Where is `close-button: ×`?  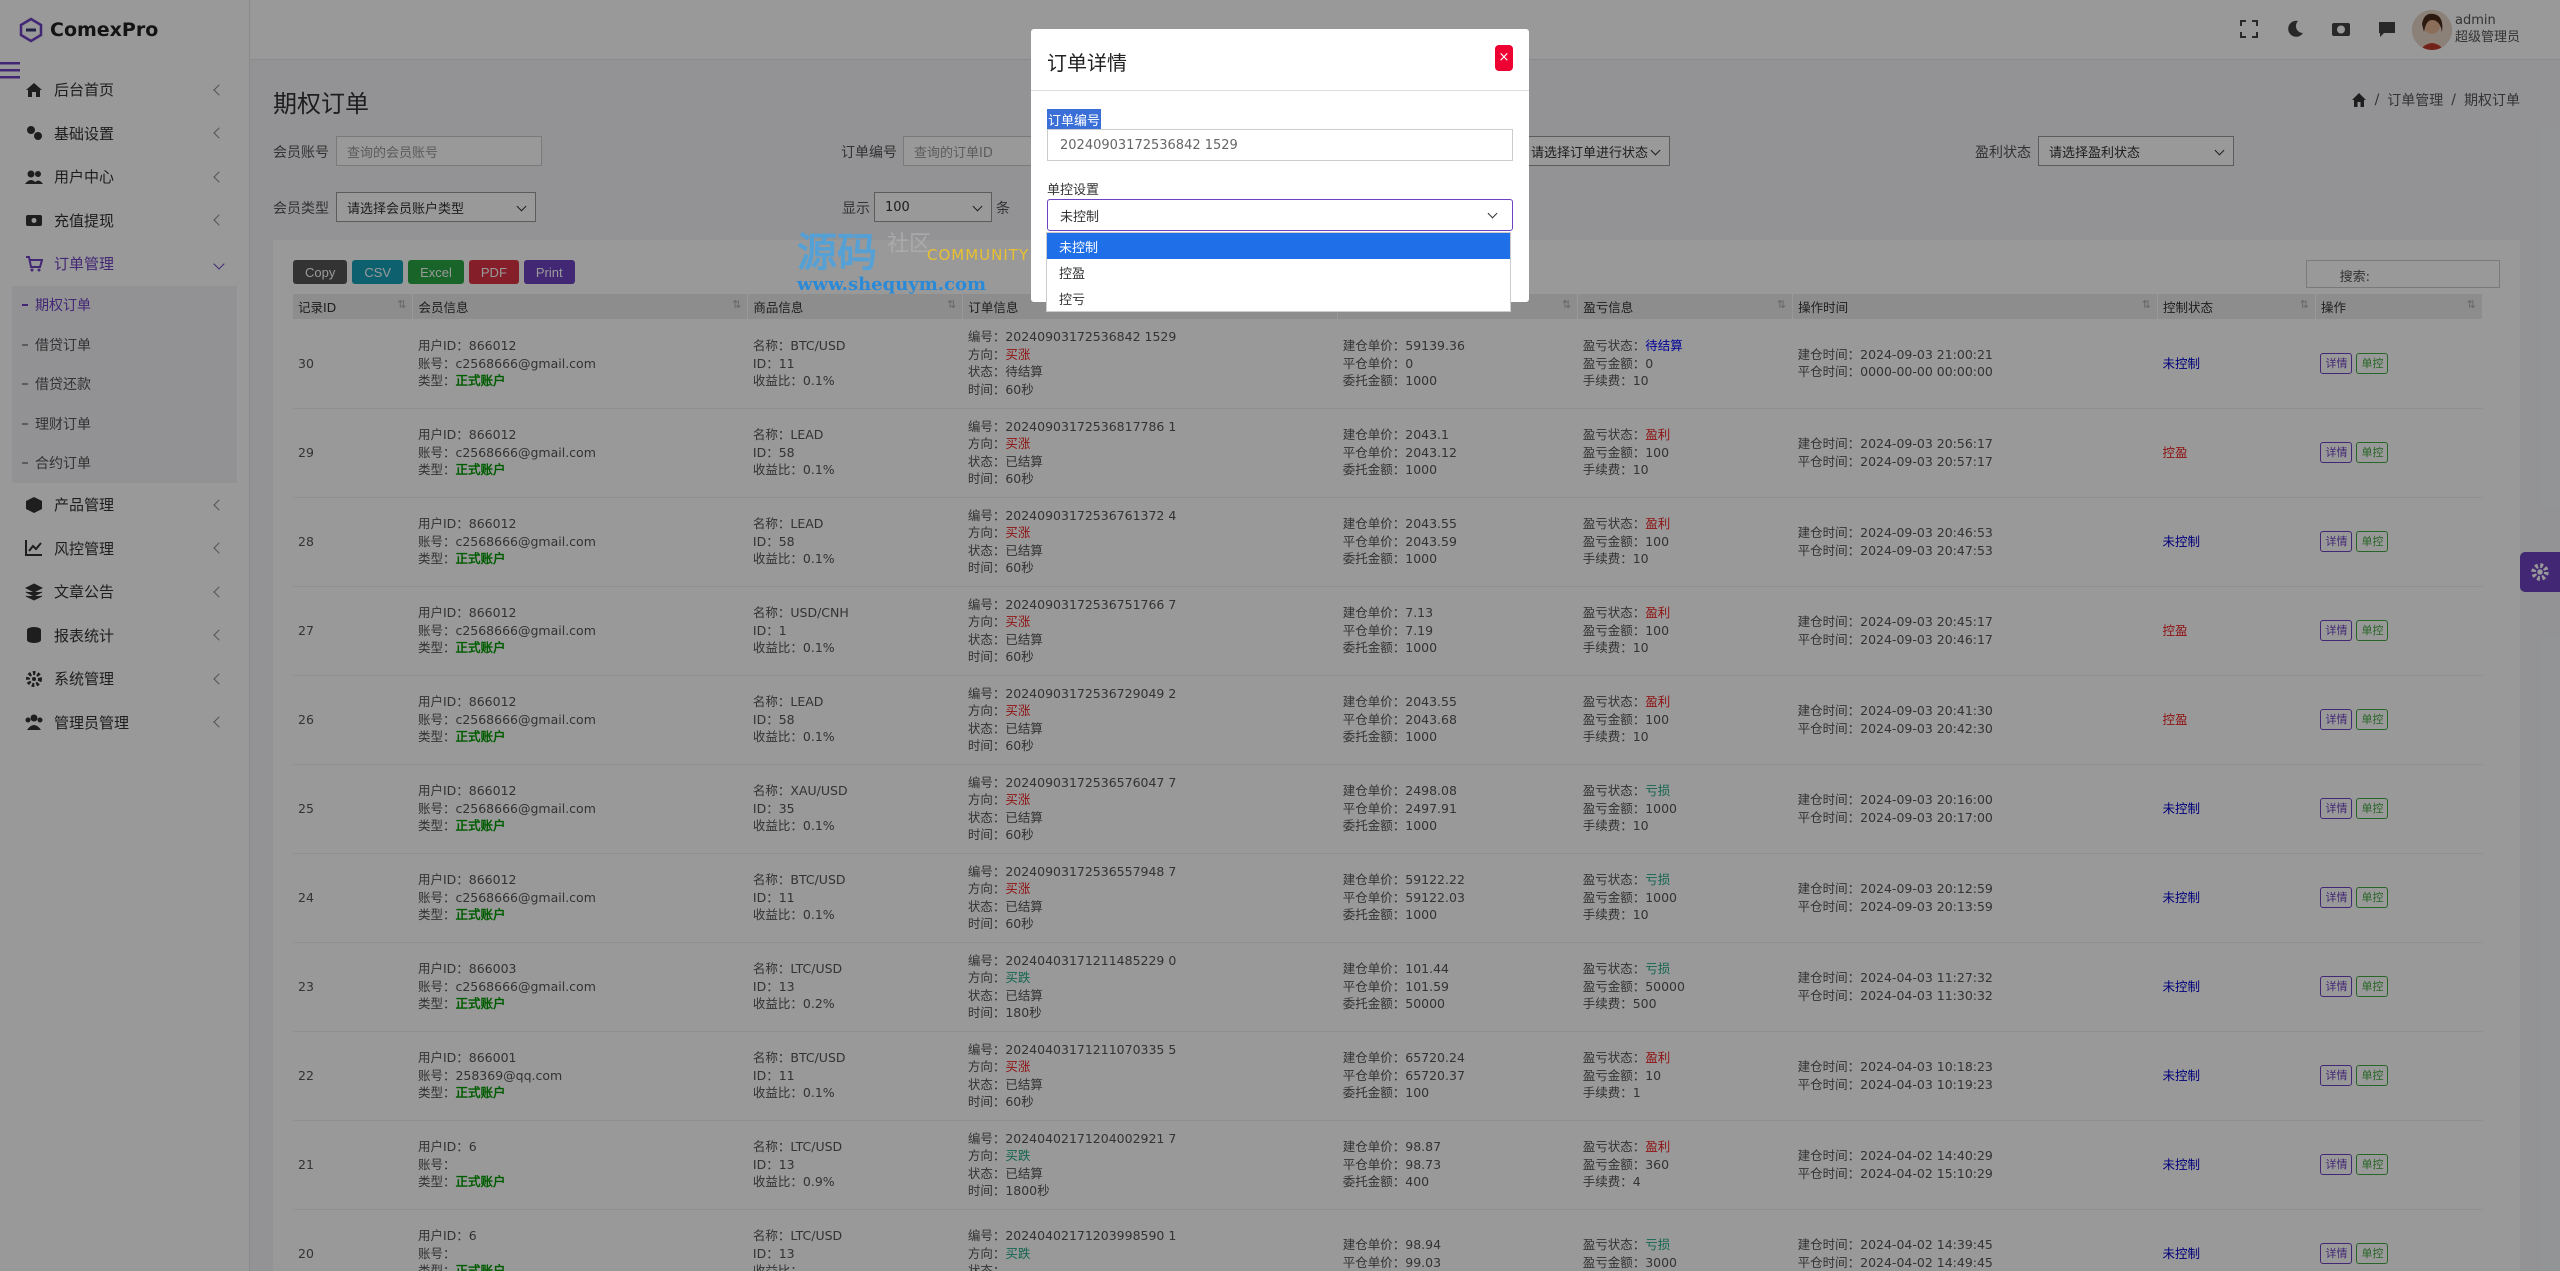
close-button: × is located at coordinates (1504, 58).